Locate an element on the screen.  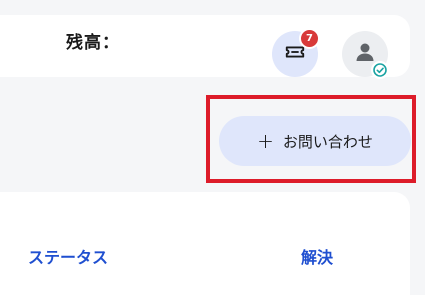
inquiry-button-label: お問い合わせ is located at coordinates (327, 141).